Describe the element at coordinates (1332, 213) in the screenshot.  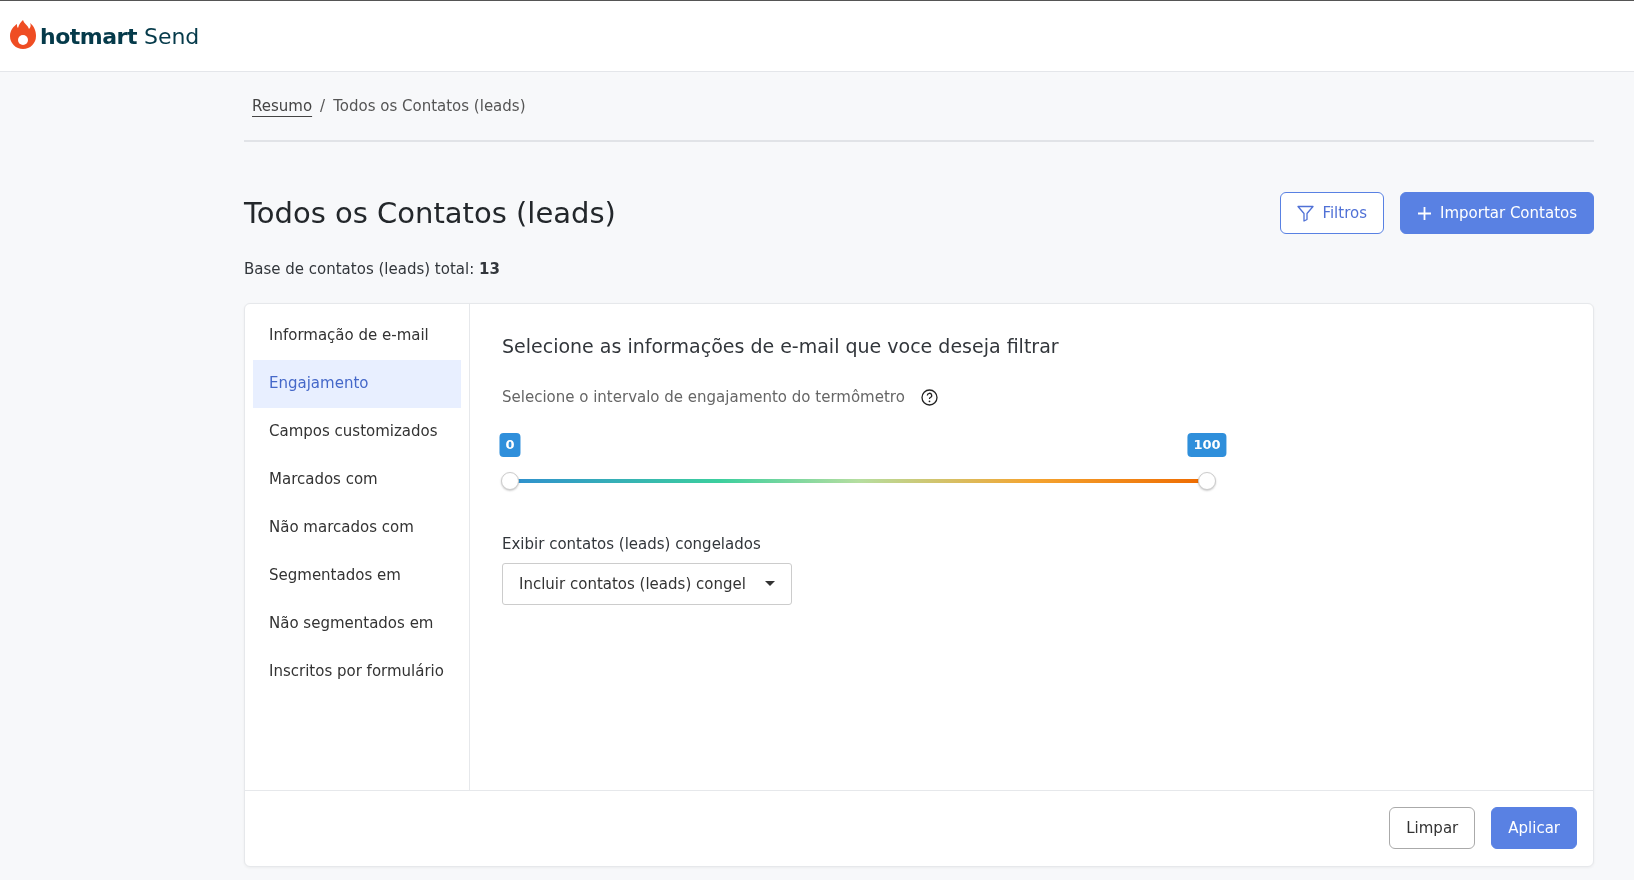
I see `filters-button: Filtros` at that location.